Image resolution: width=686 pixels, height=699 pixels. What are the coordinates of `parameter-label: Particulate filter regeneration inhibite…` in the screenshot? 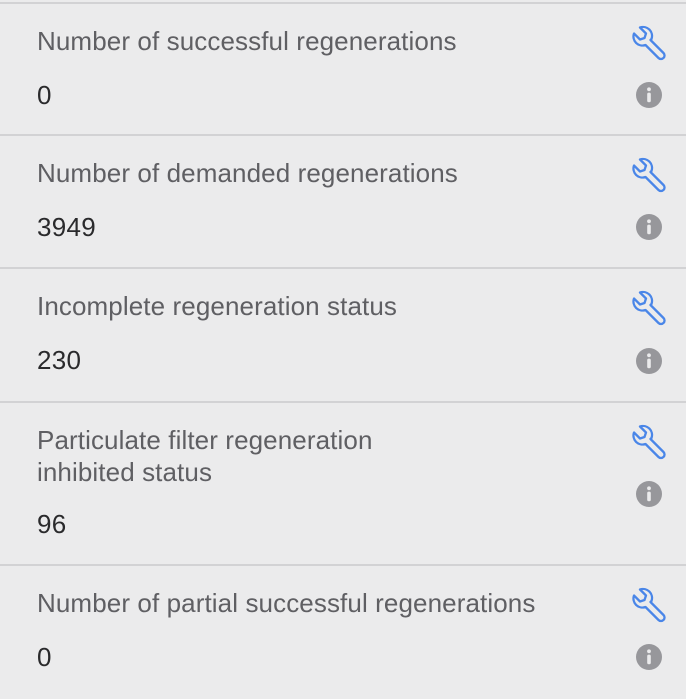 It's located at (205, 456).